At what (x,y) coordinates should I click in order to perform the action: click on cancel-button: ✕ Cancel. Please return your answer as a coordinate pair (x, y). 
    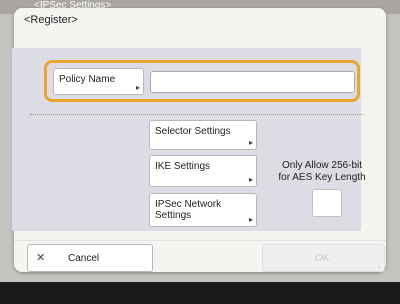
    Looking at the image, I should click on (90, 258).